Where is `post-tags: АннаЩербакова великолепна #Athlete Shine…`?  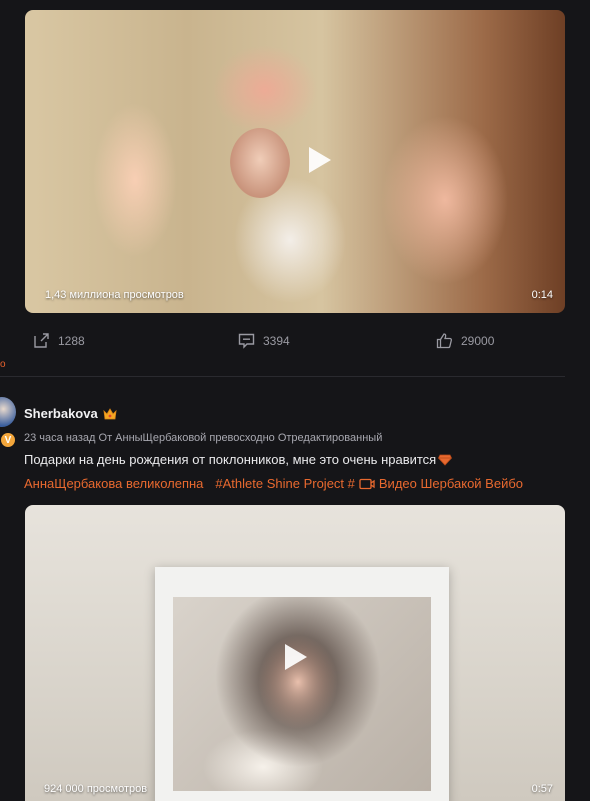
post-tags: АннаЩербакова великолепна #Athlete Shine… is located at coordinates (273, 483).